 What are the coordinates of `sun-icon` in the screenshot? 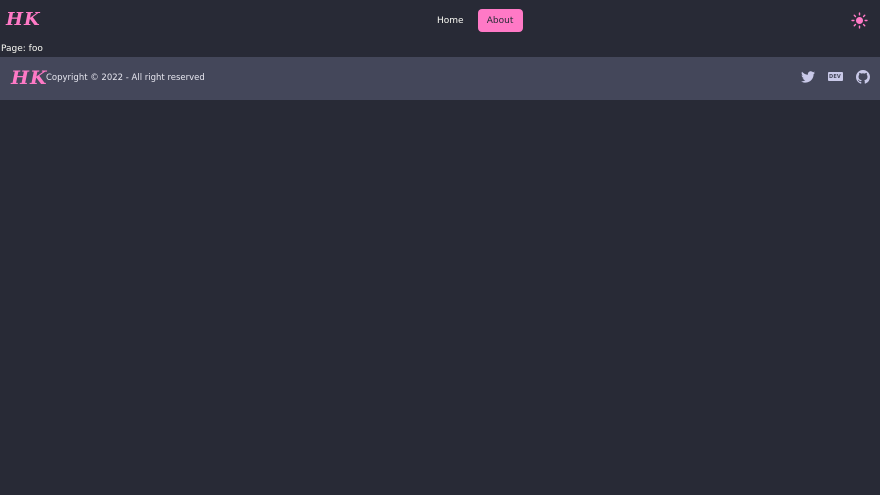 It's located at (859, 20).